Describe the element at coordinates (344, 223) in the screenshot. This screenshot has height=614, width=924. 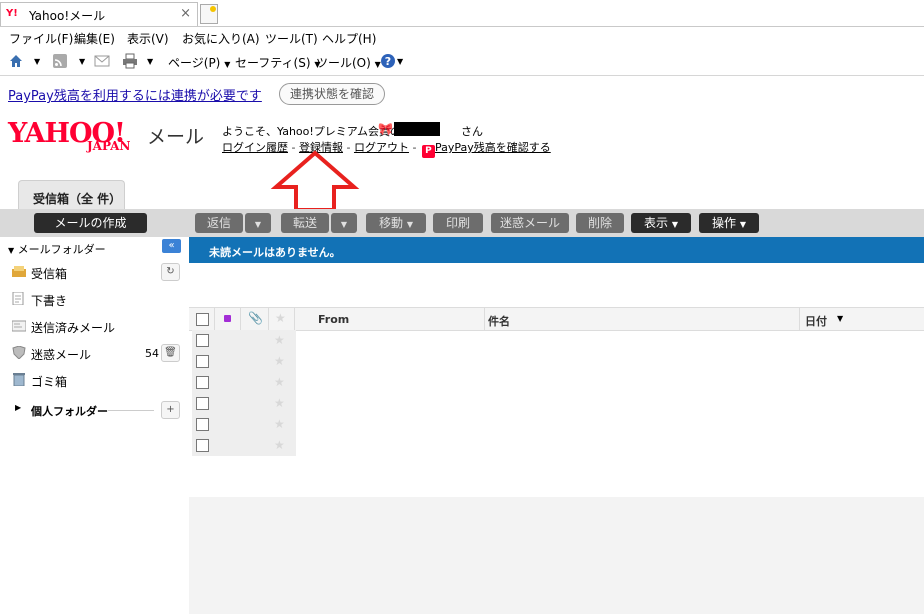
I see `forward-dropdown-button: ▼` at that location.